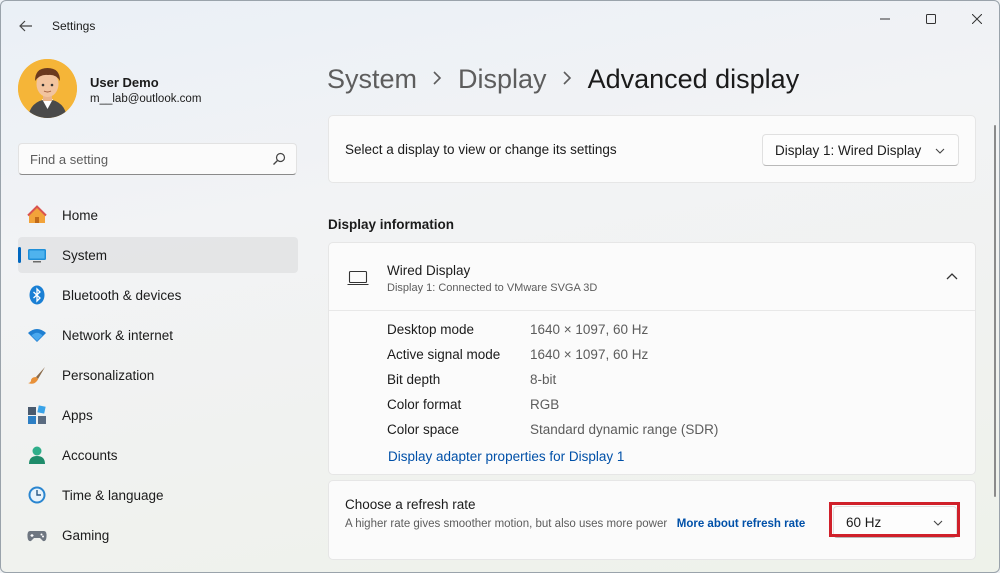 The height and width of the screenshot is (573, 1000). I want to click on refresh-rate-title: Choose a refresh rate, so click(410, 504).